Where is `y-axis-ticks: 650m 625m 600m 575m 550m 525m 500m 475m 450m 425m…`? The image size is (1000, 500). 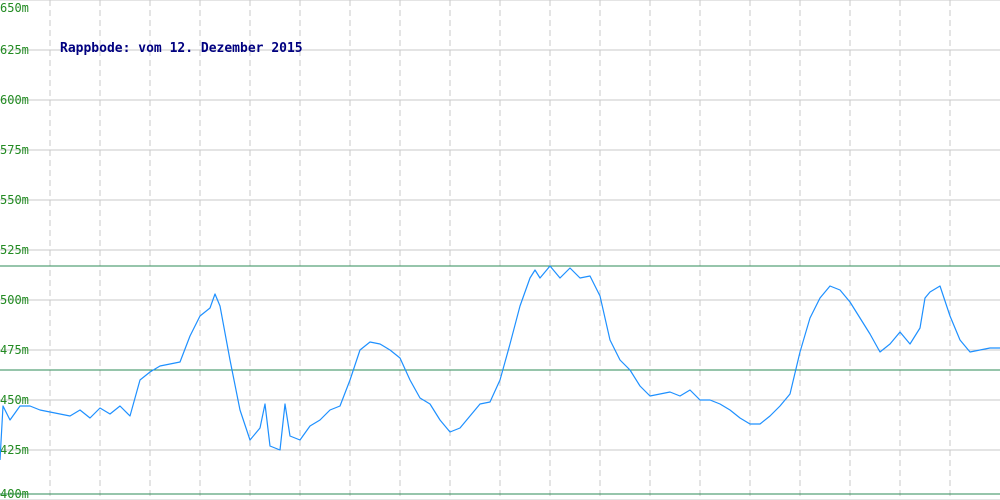
y-axis-ticks: 650m 625m 600m 575m 550m 525m 500m 475m 450m 425m… is located at coordinates (14, 250).